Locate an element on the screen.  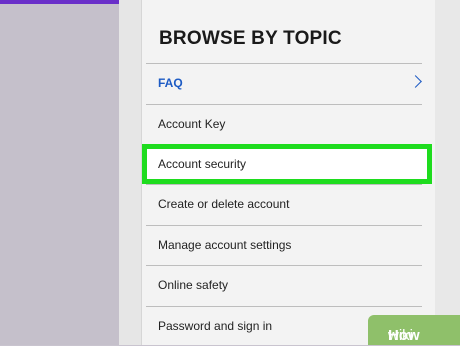
left-accent-bar is located at coordinates (59, 2).